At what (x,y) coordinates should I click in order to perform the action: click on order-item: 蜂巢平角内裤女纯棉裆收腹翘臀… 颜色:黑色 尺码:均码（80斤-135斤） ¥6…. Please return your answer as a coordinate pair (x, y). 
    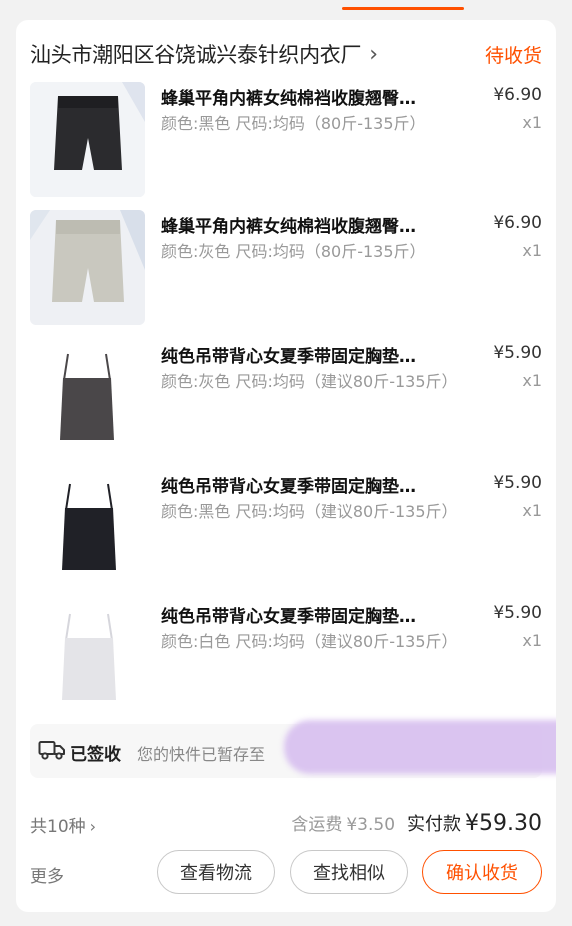
    Looking at the image, I should click on (286, 140).